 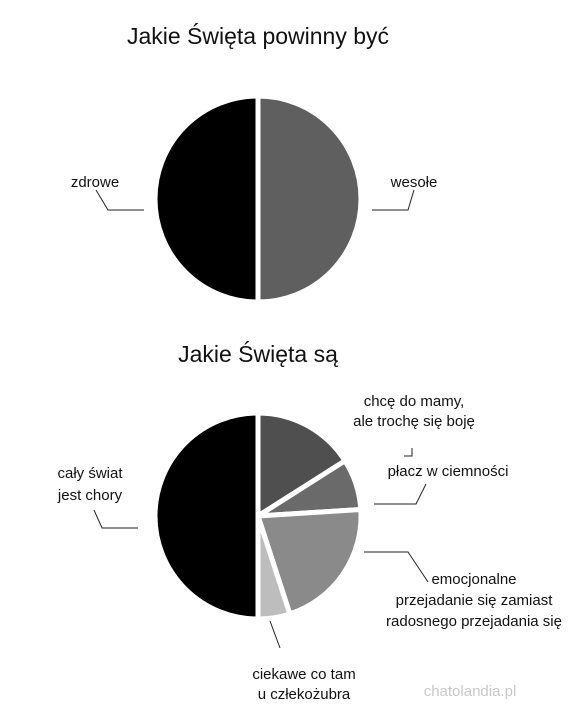 What do you see at coordinates (475, 600) in the screenshot?
I see `label-emocje-line2: przejadanie się zamiast` at bounding box center [475, 600].